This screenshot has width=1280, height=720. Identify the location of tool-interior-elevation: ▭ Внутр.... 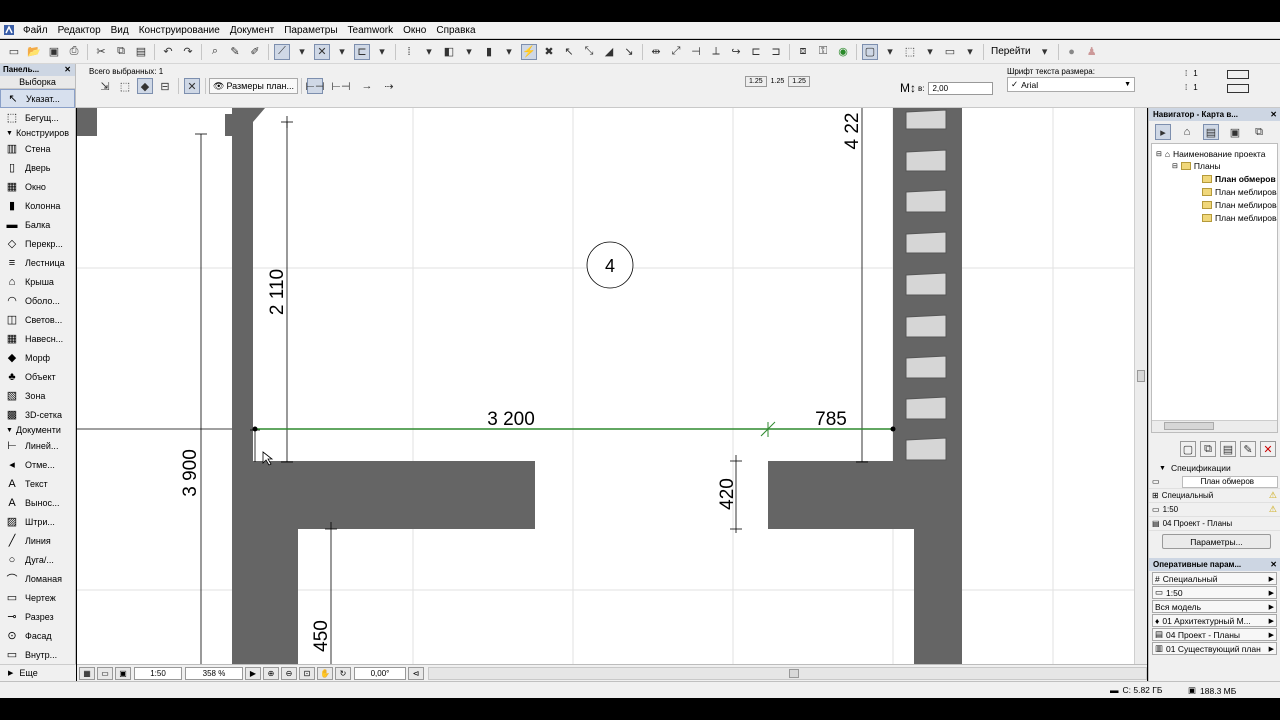
(37, 654).